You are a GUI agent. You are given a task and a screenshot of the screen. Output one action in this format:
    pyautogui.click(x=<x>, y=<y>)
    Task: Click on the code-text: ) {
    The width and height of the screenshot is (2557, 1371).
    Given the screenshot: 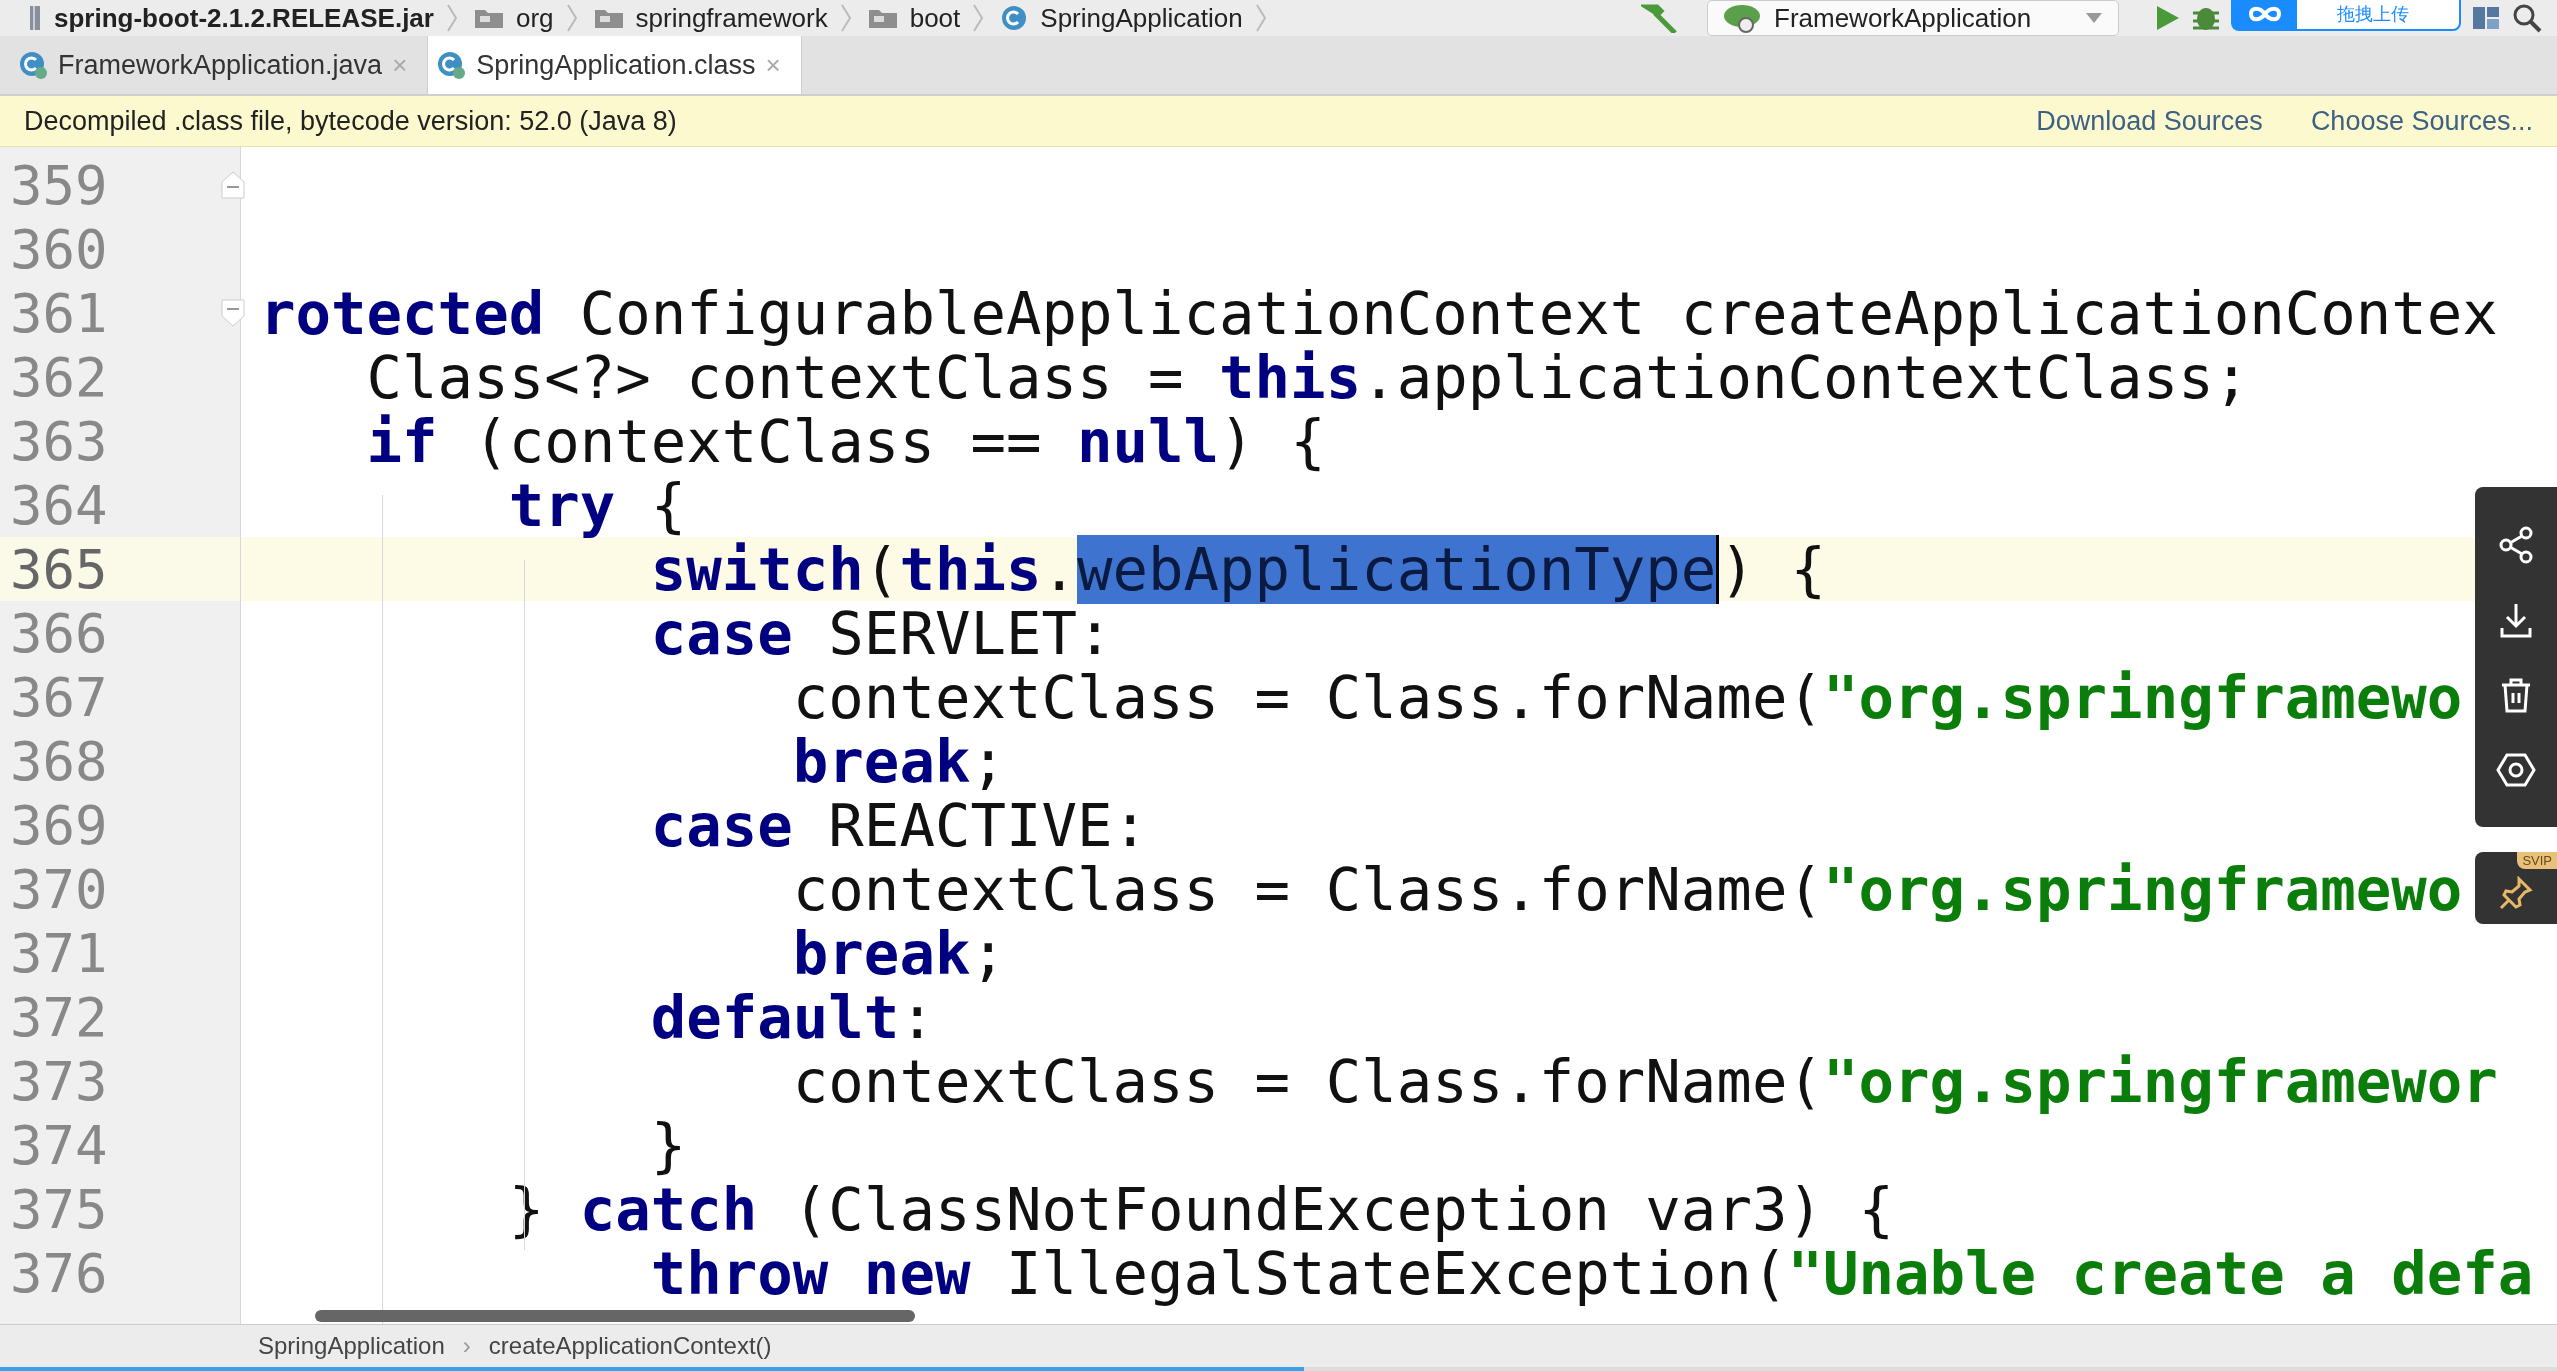 What is the action you would take?
    pyautogui.click(x=1772, y=569)
    